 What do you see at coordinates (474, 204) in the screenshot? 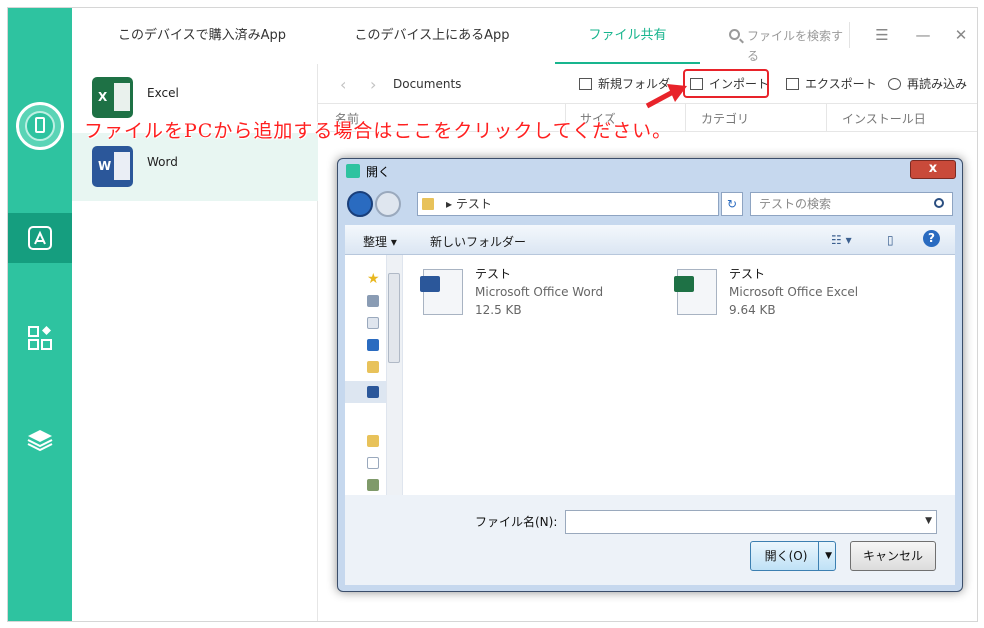
I see `path-segment: テスト` at bounding box center [474, 204].